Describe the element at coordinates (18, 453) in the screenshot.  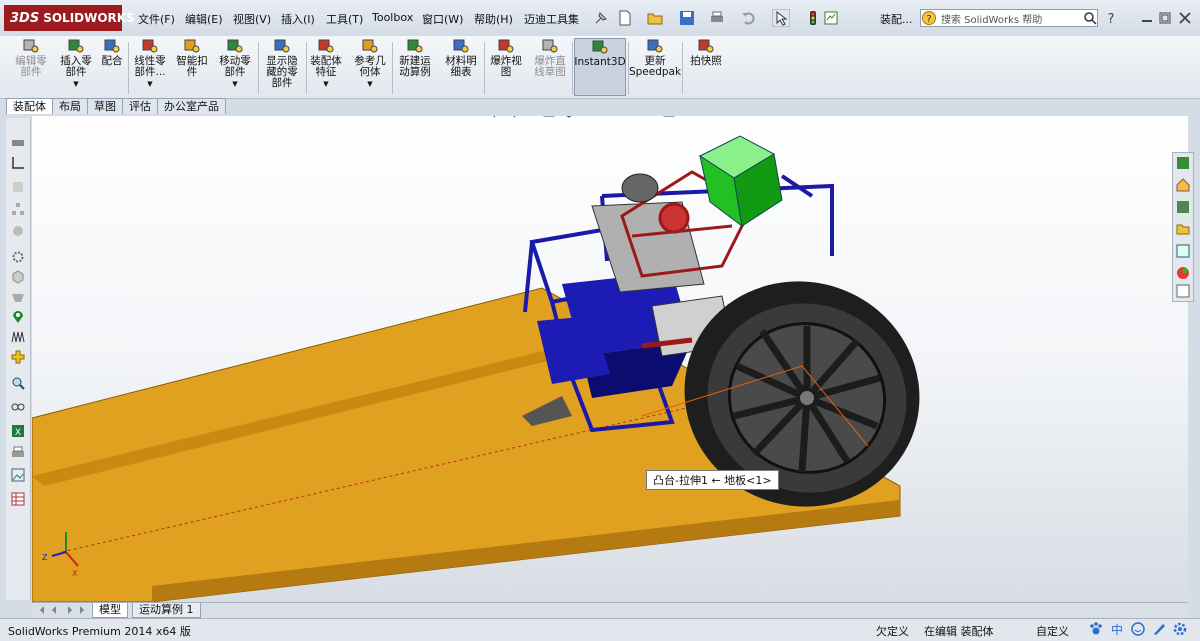
I see `printer-icon` at that location.